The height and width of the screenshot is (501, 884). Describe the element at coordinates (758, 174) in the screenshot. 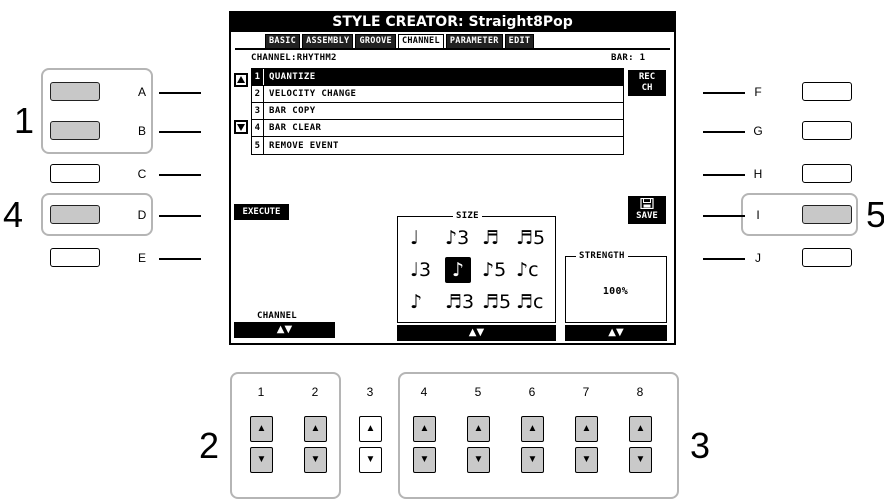

I see `button-h-label: H` at that location.